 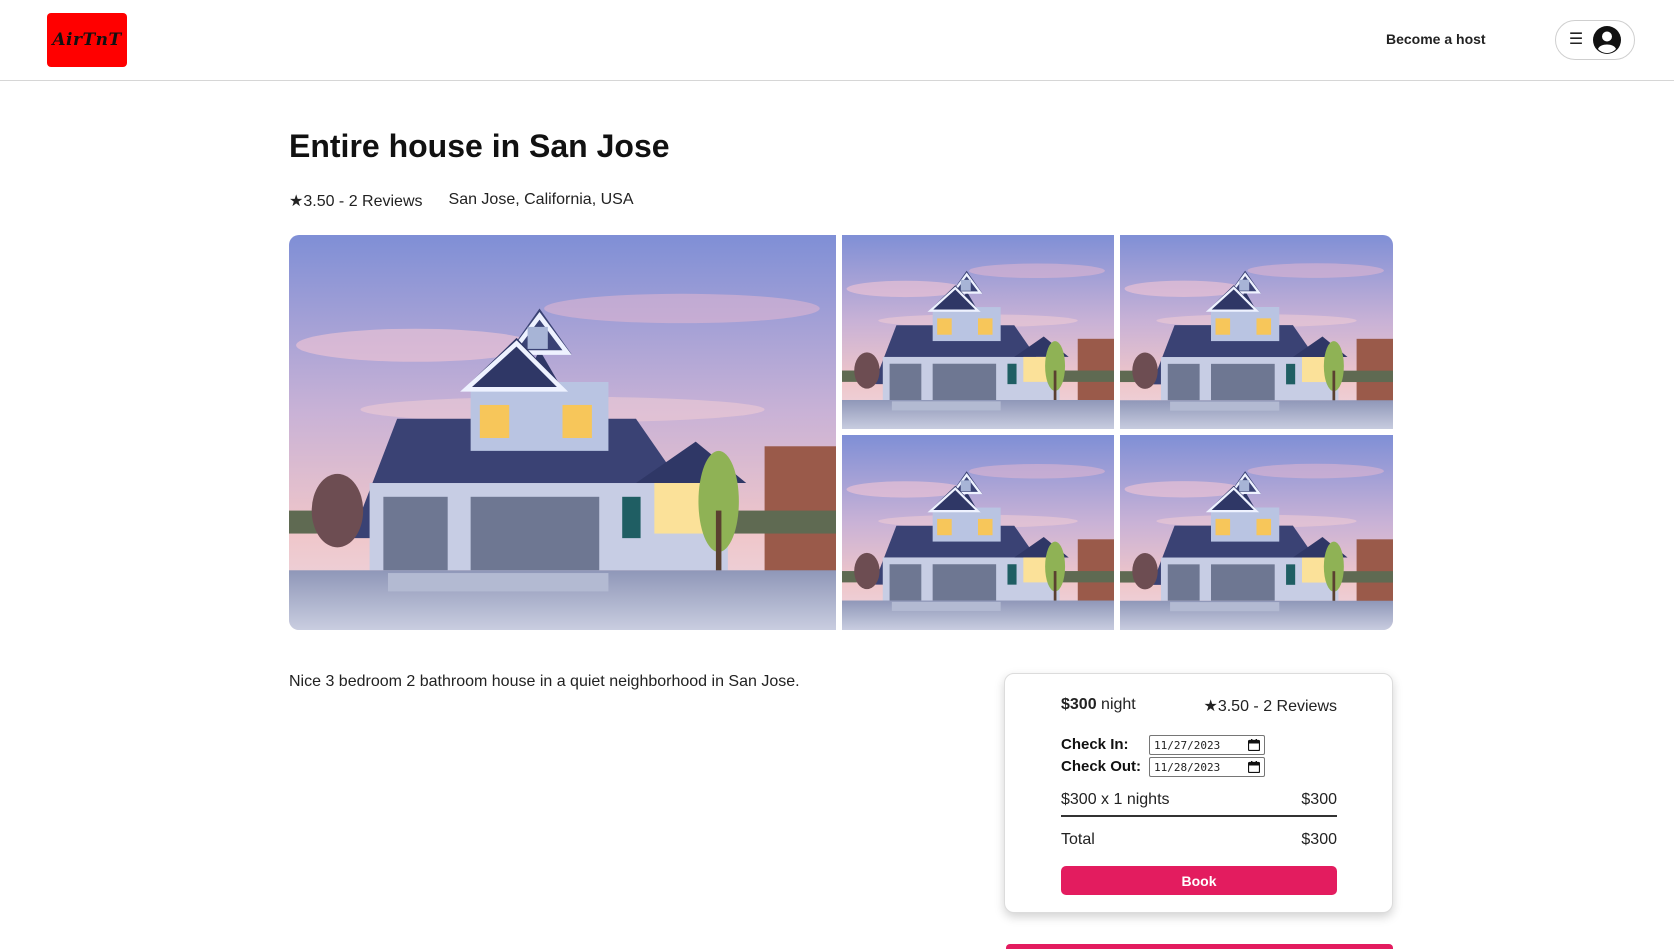 What do you see at coordinates (1199, 800) in the screenshot?
I see `nights-cost-row: $300 x 1 nights $300` at bounding box center [1199, 800].